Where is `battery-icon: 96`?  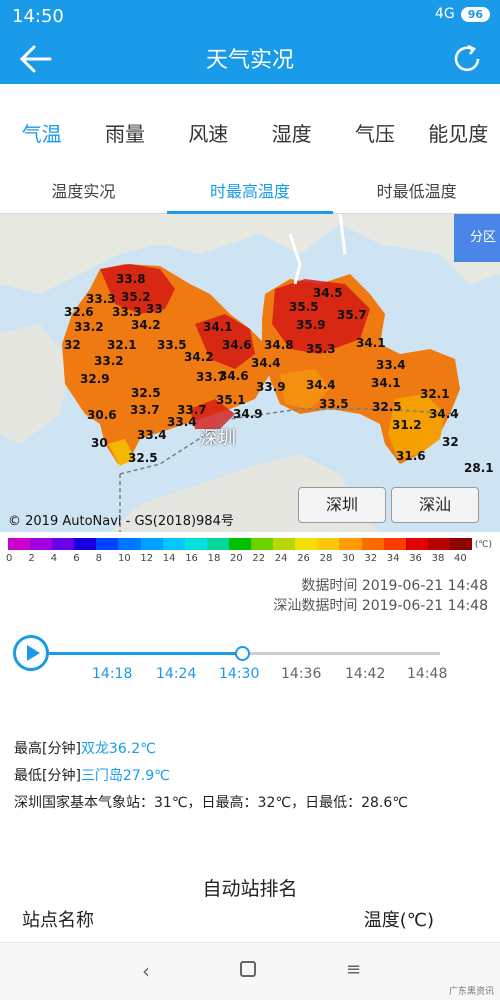
battery-icon: 96 is located at coordinates (475, 14).